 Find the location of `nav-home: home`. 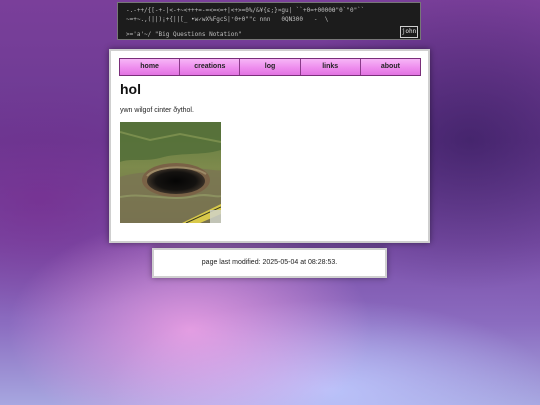

nav-home: home is located at coordinates (150, 67).